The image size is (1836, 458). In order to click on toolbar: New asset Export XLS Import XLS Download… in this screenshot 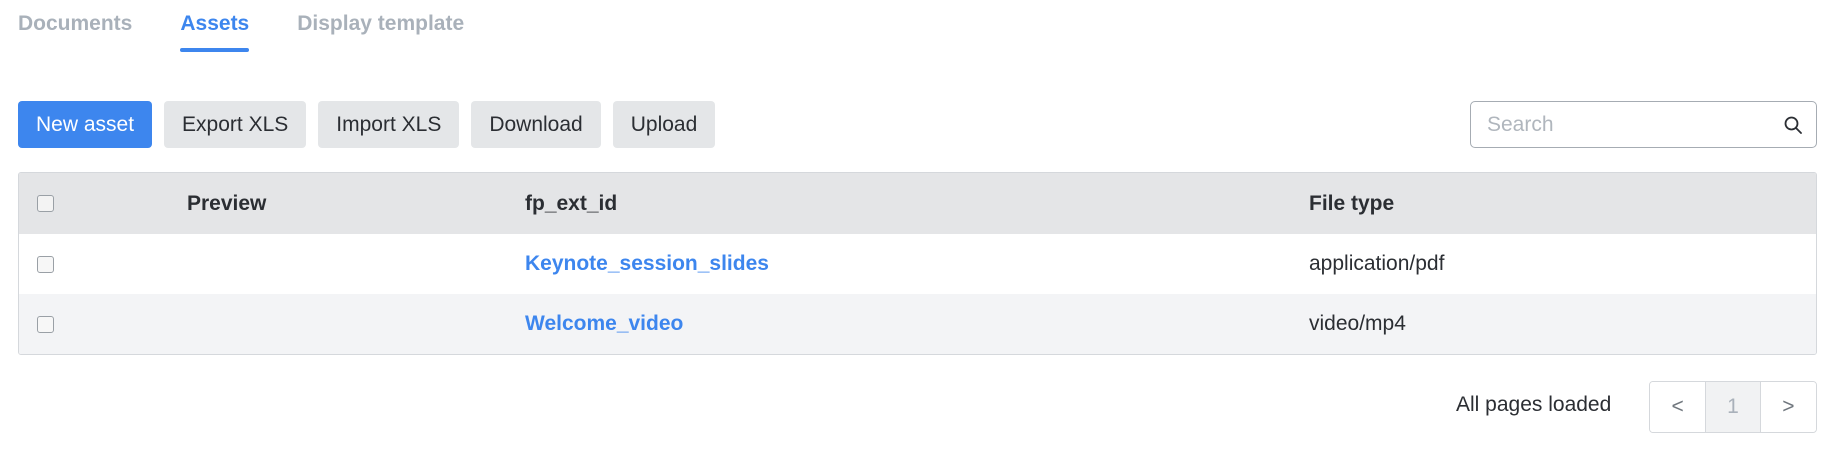, I will do `click(372, 124)`.